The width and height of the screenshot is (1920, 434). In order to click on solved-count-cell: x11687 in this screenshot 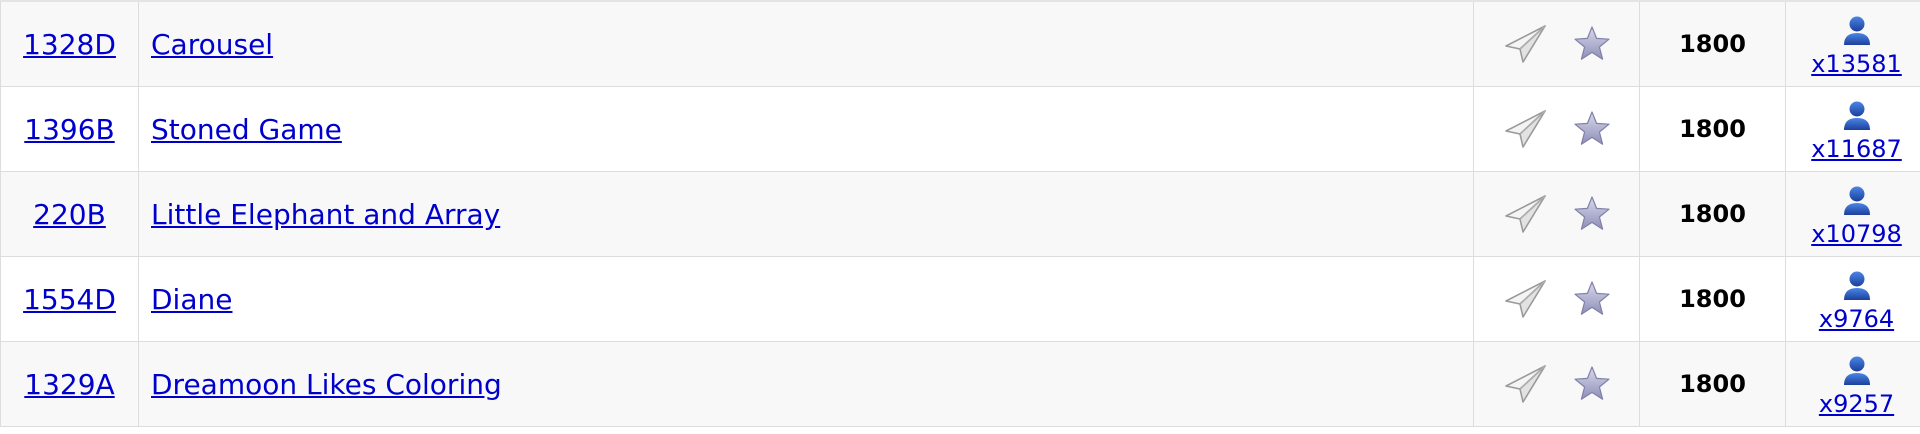, I will do `click(1852, 129)`.